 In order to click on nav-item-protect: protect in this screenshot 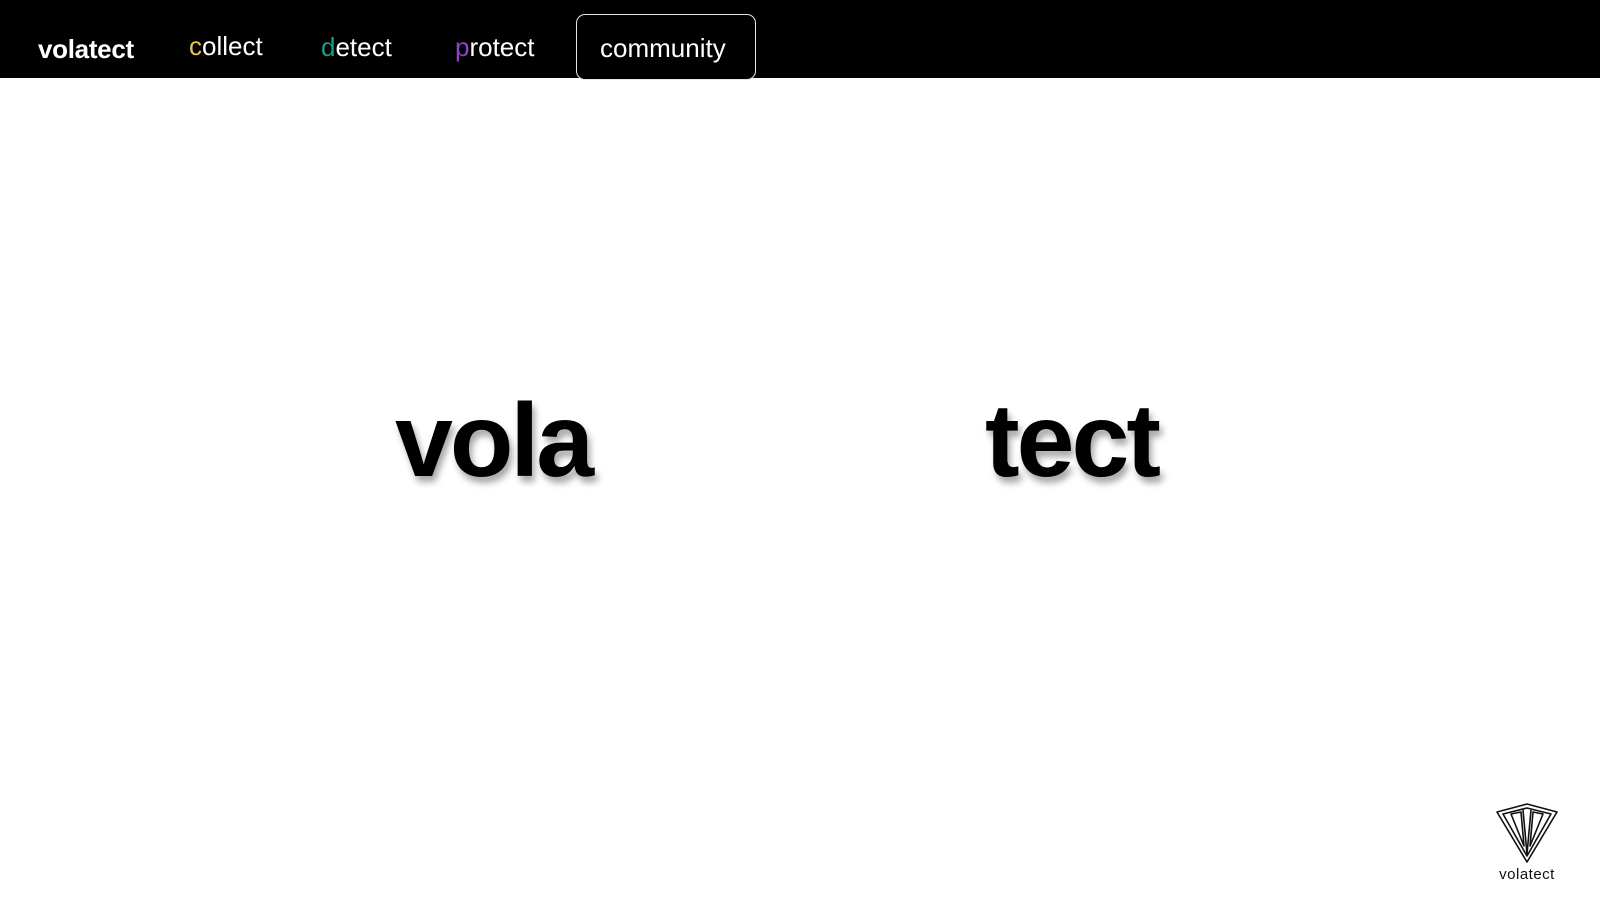, I will do `click(495, 47)`.